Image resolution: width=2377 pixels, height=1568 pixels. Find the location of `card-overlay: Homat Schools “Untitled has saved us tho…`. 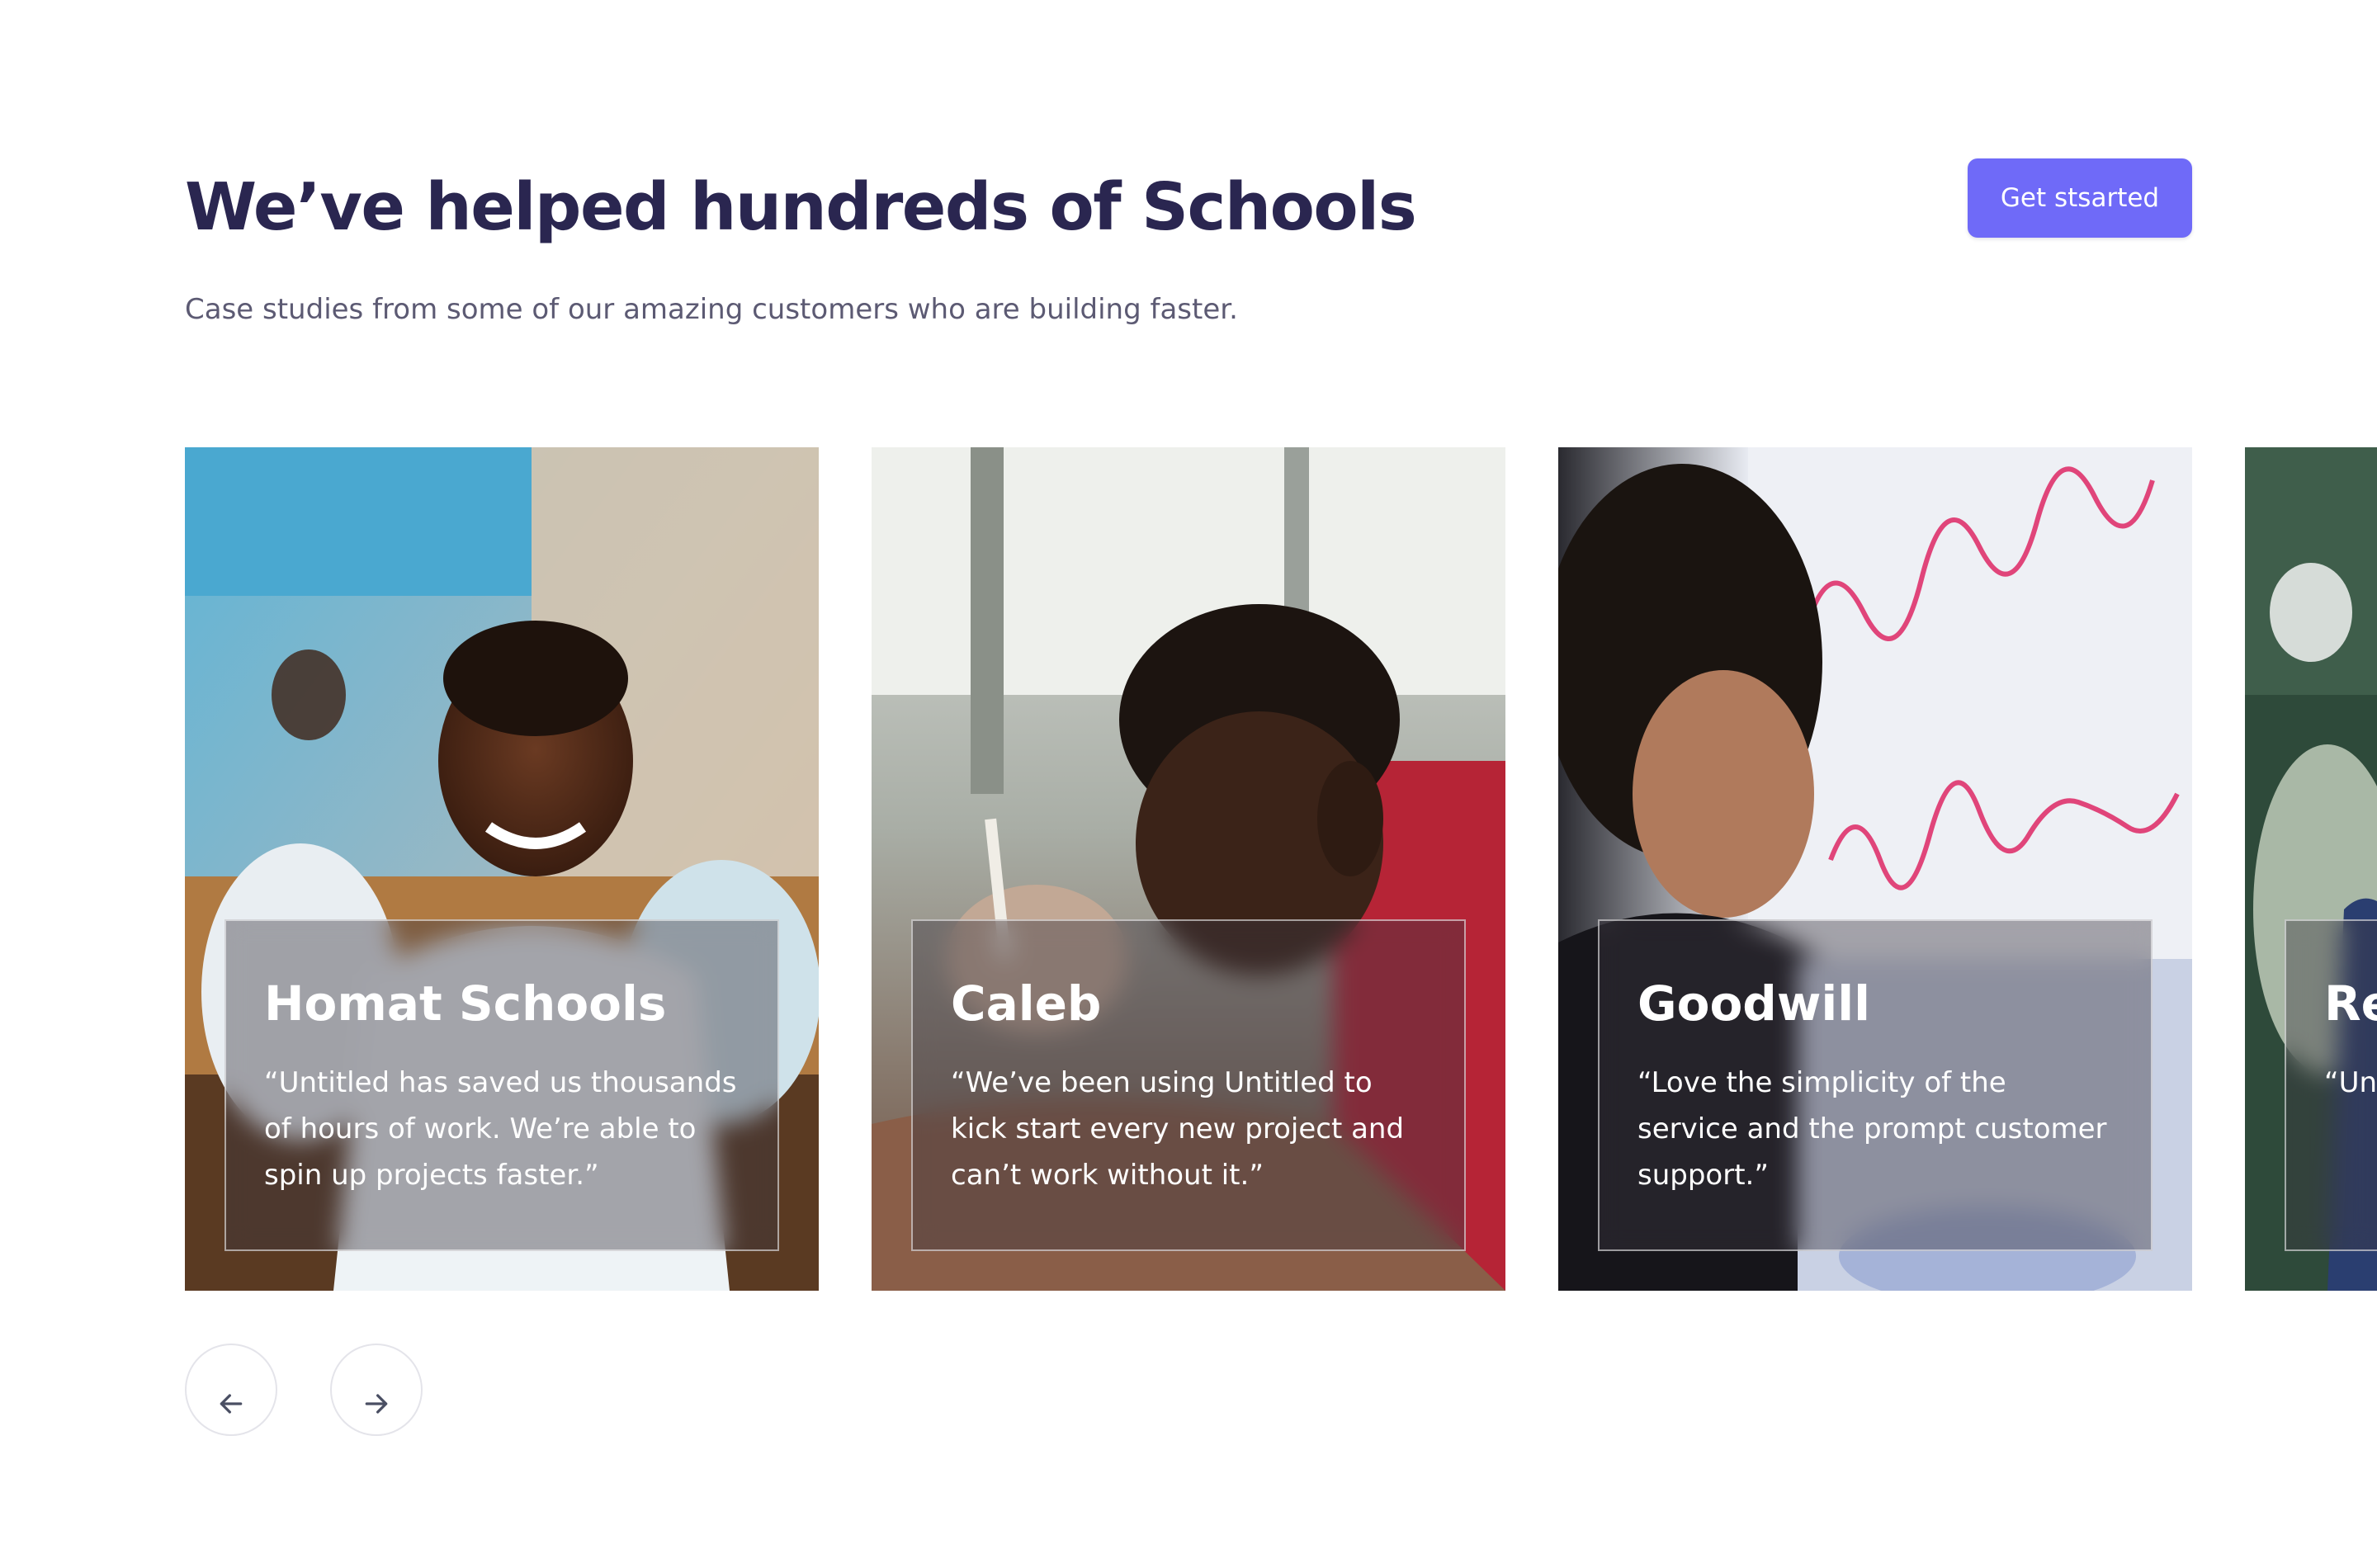

card-overlay: Homat Schools “Untitled has saved us tho… is located at coordinates (501, 1085).